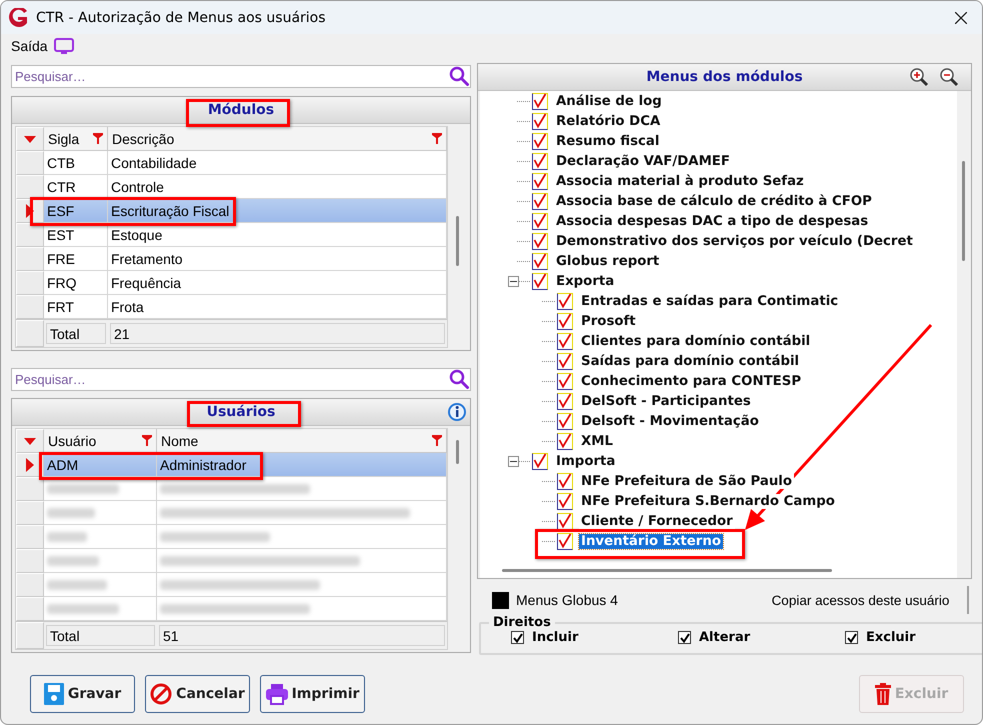  What do you see at coordinates (76, 307) in the screenshot?
I see `table-cell: FRT` at bounding box center [76, 307].